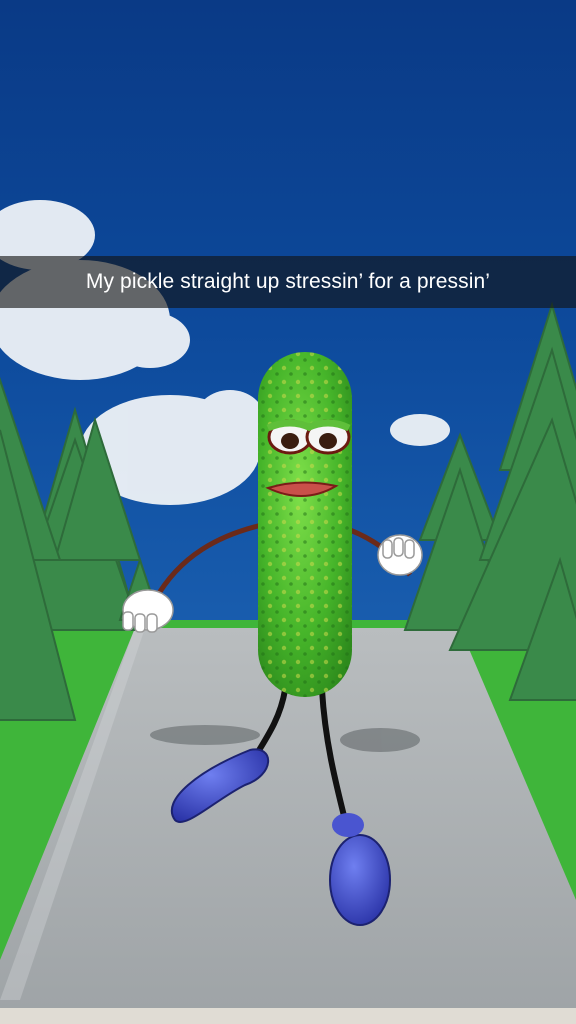  I want to click on pickle-character, so click(305, 524).